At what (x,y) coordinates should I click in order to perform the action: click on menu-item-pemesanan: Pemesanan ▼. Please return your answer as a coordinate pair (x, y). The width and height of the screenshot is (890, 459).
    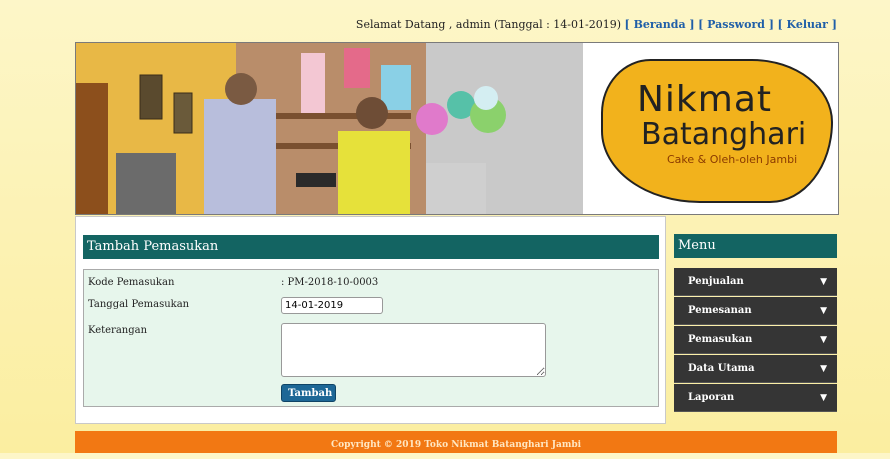
    Looking at the image, I should click on (755, 311).